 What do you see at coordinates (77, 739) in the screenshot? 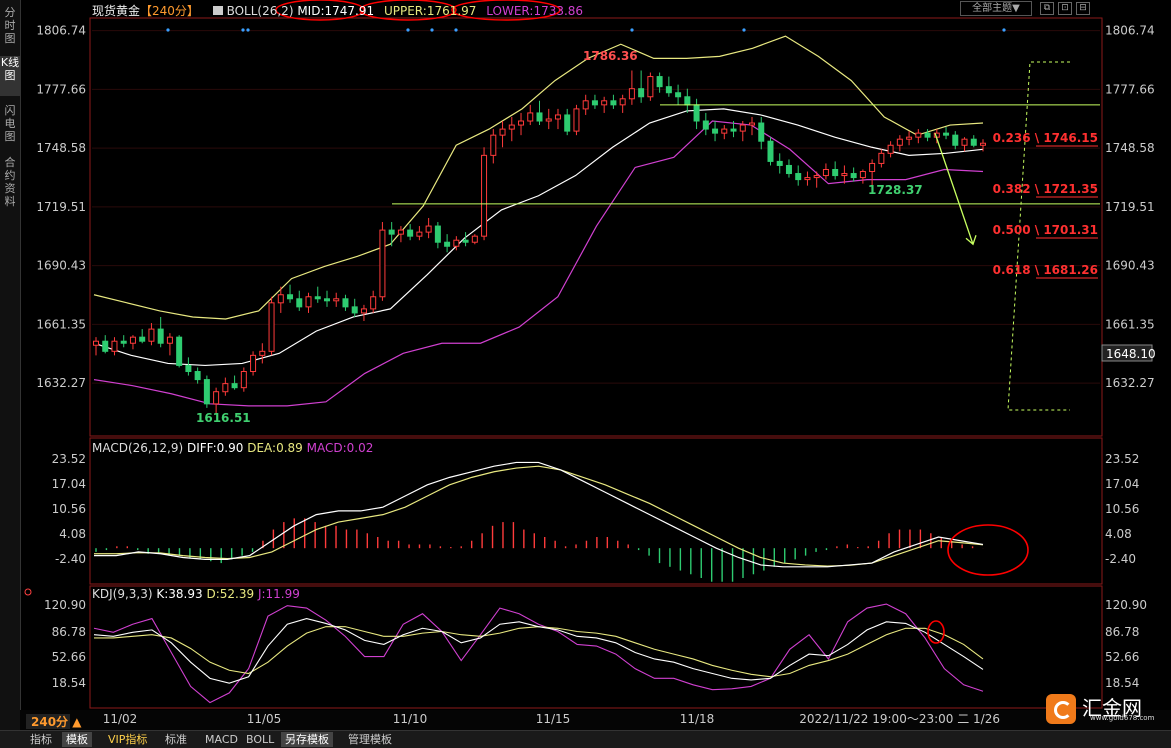
I see `bottom-tab-template: 模板` at bounding box center [77, 739].